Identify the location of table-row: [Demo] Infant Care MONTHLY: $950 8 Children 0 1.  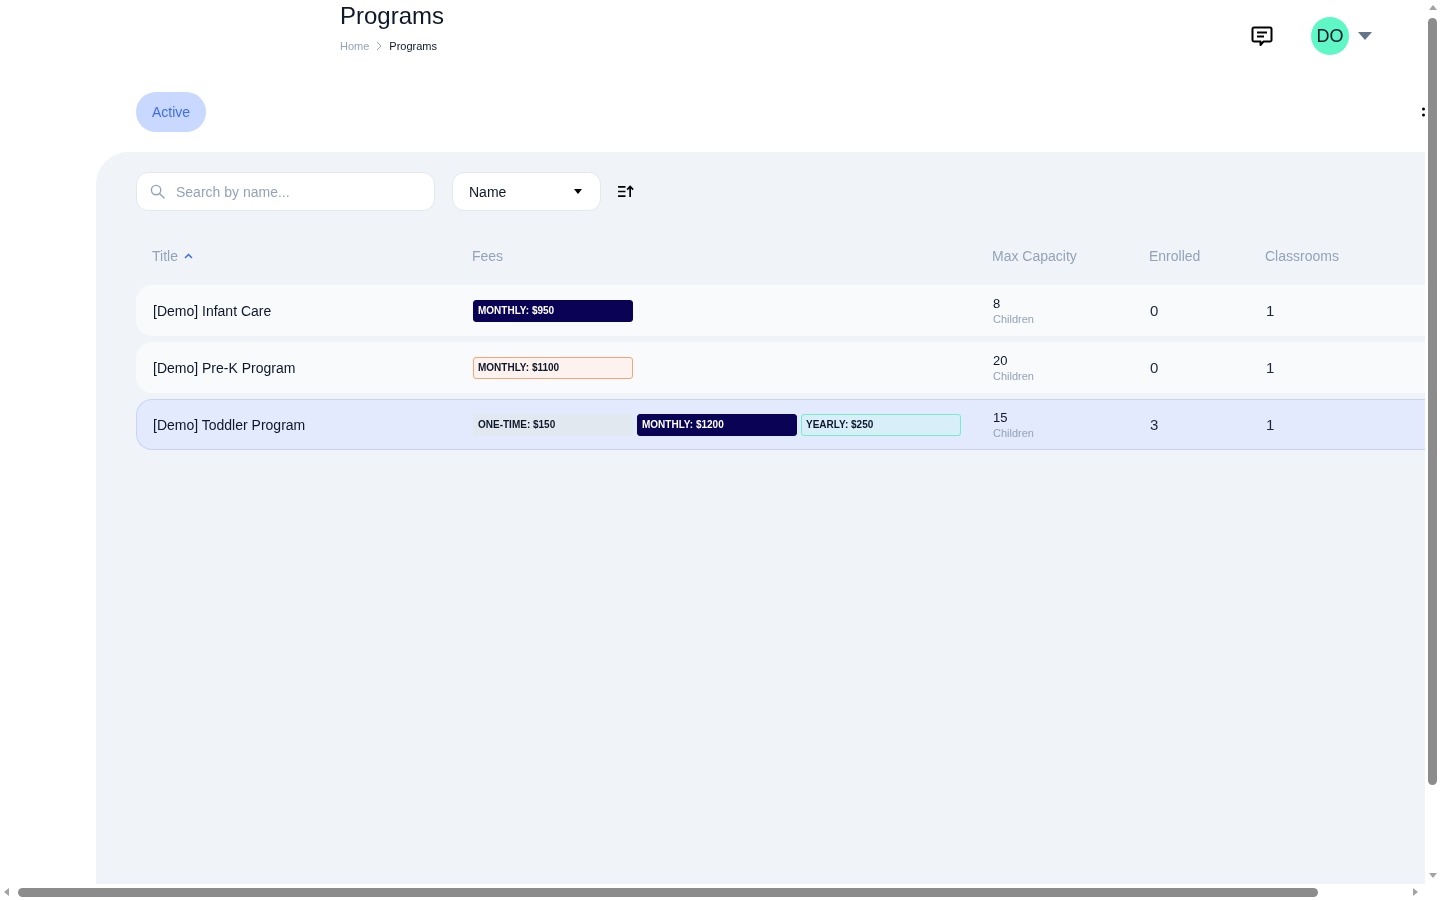
(780, 310).